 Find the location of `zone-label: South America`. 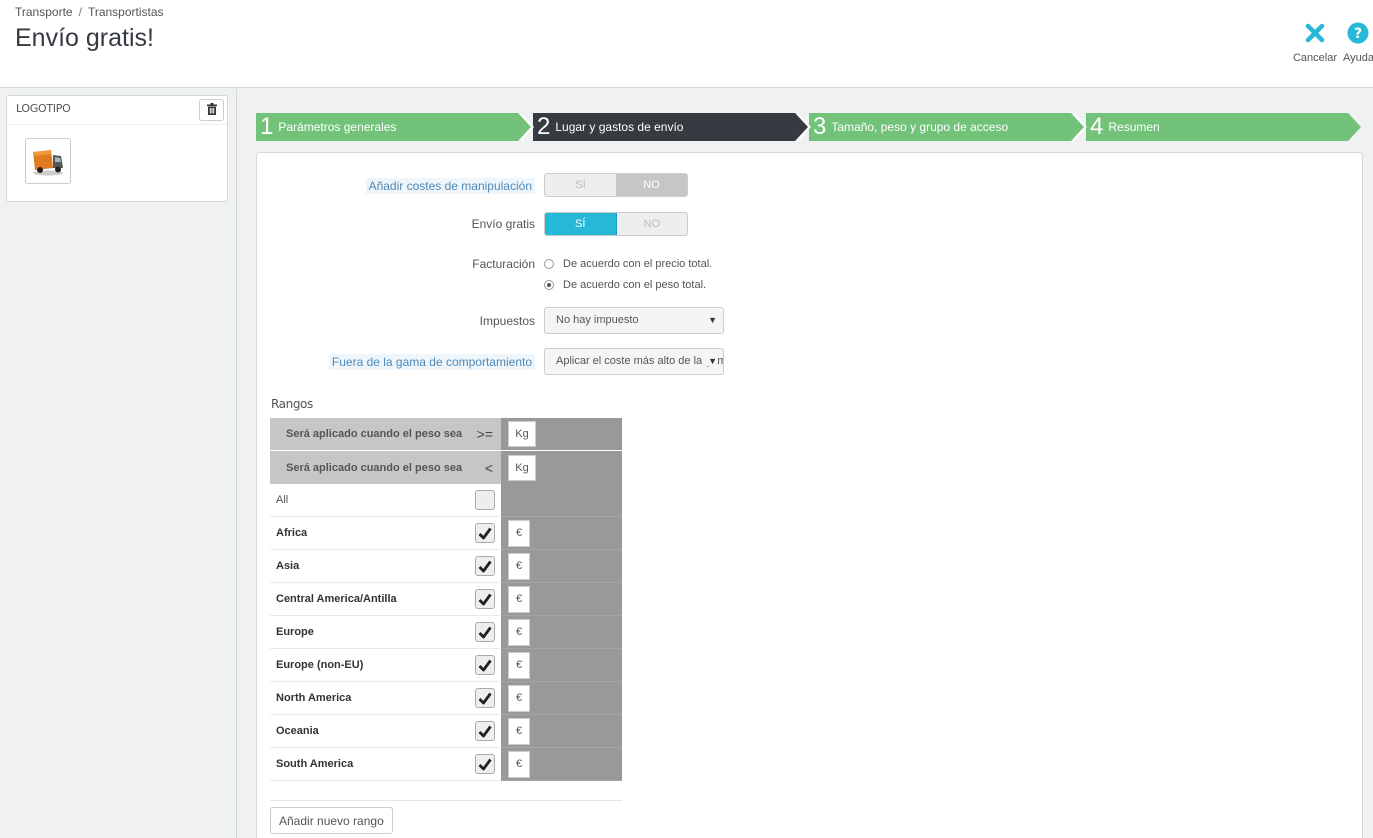

zone-label: South America is located at coordinates (385, 764).